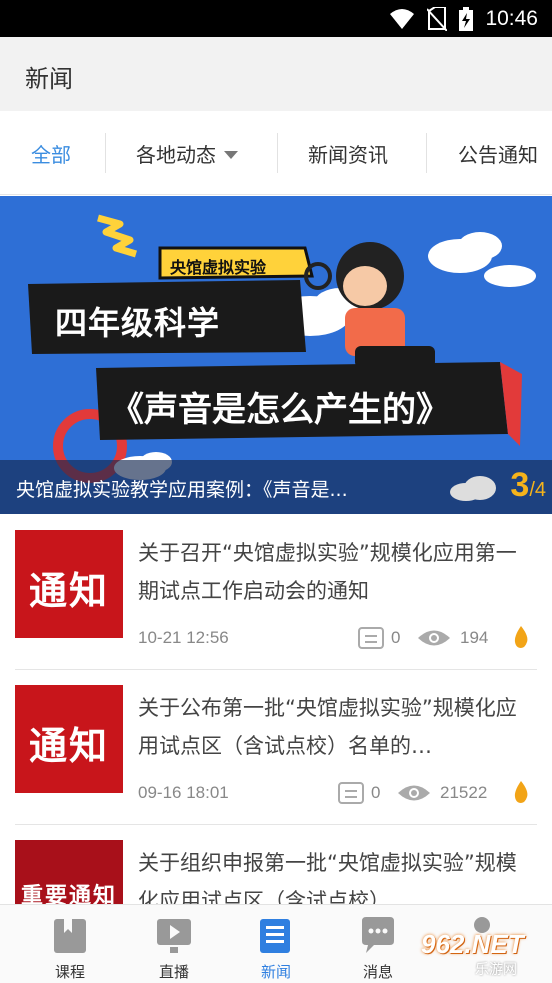  I want to click on caret-down-icon, so click(231, 154).